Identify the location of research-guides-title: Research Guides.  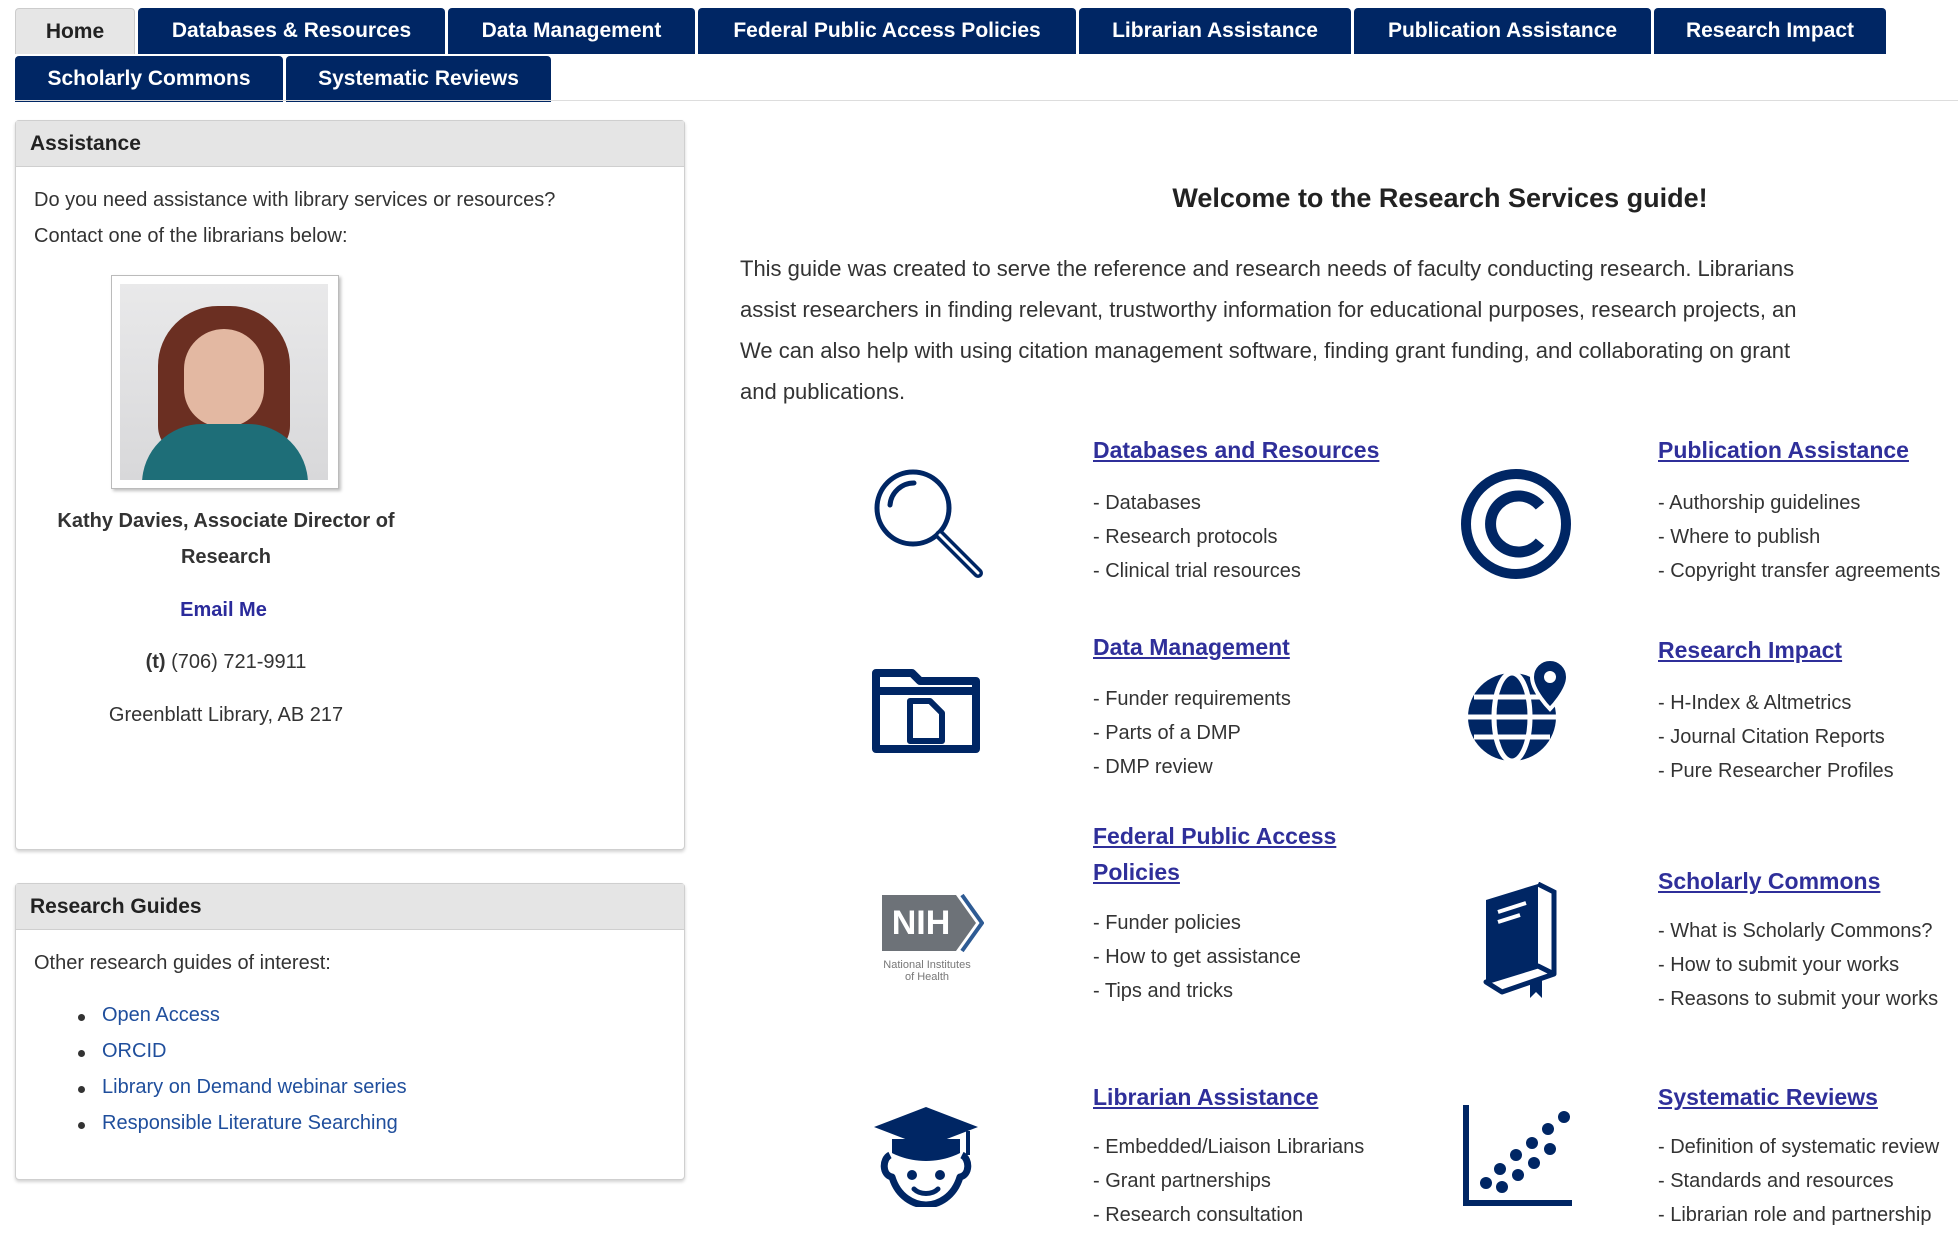
(350, 907).